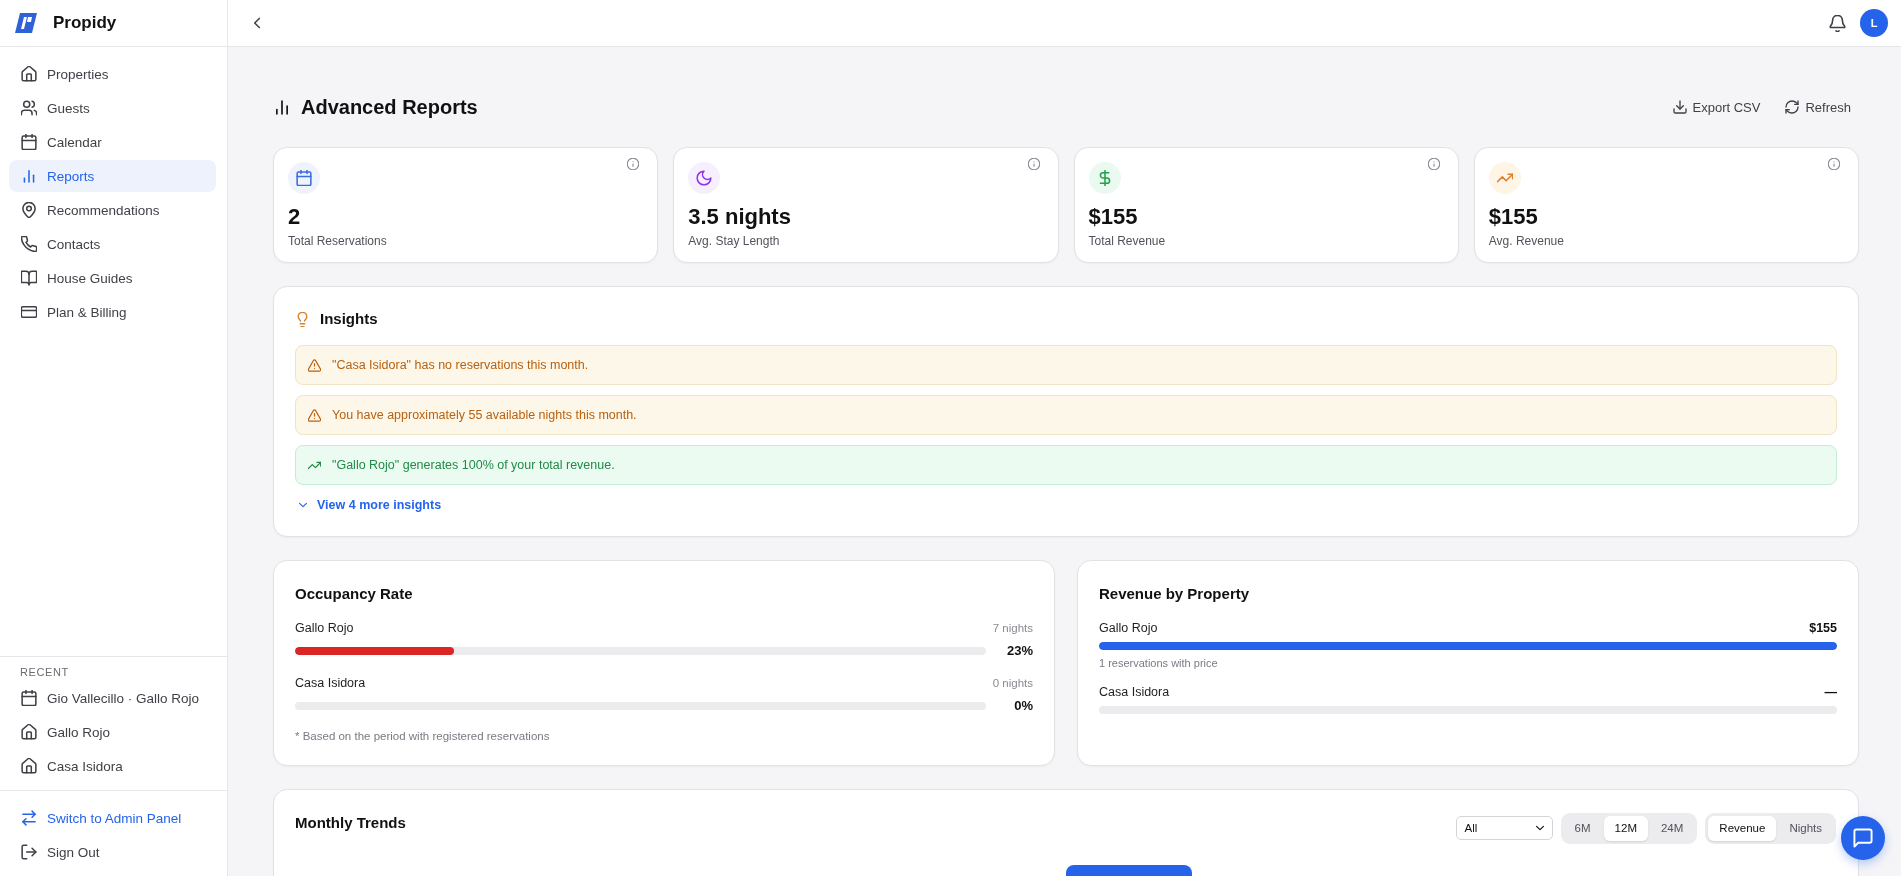 This screenshot has width=1901, height=876. I want to click on range-tab: 12M, so click(1625, 828).